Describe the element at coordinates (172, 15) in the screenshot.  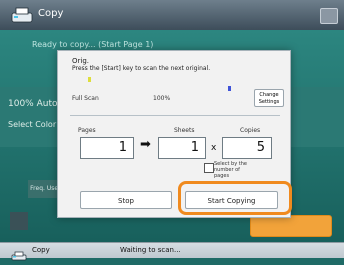
I see `top-bar: Copy` at that location.